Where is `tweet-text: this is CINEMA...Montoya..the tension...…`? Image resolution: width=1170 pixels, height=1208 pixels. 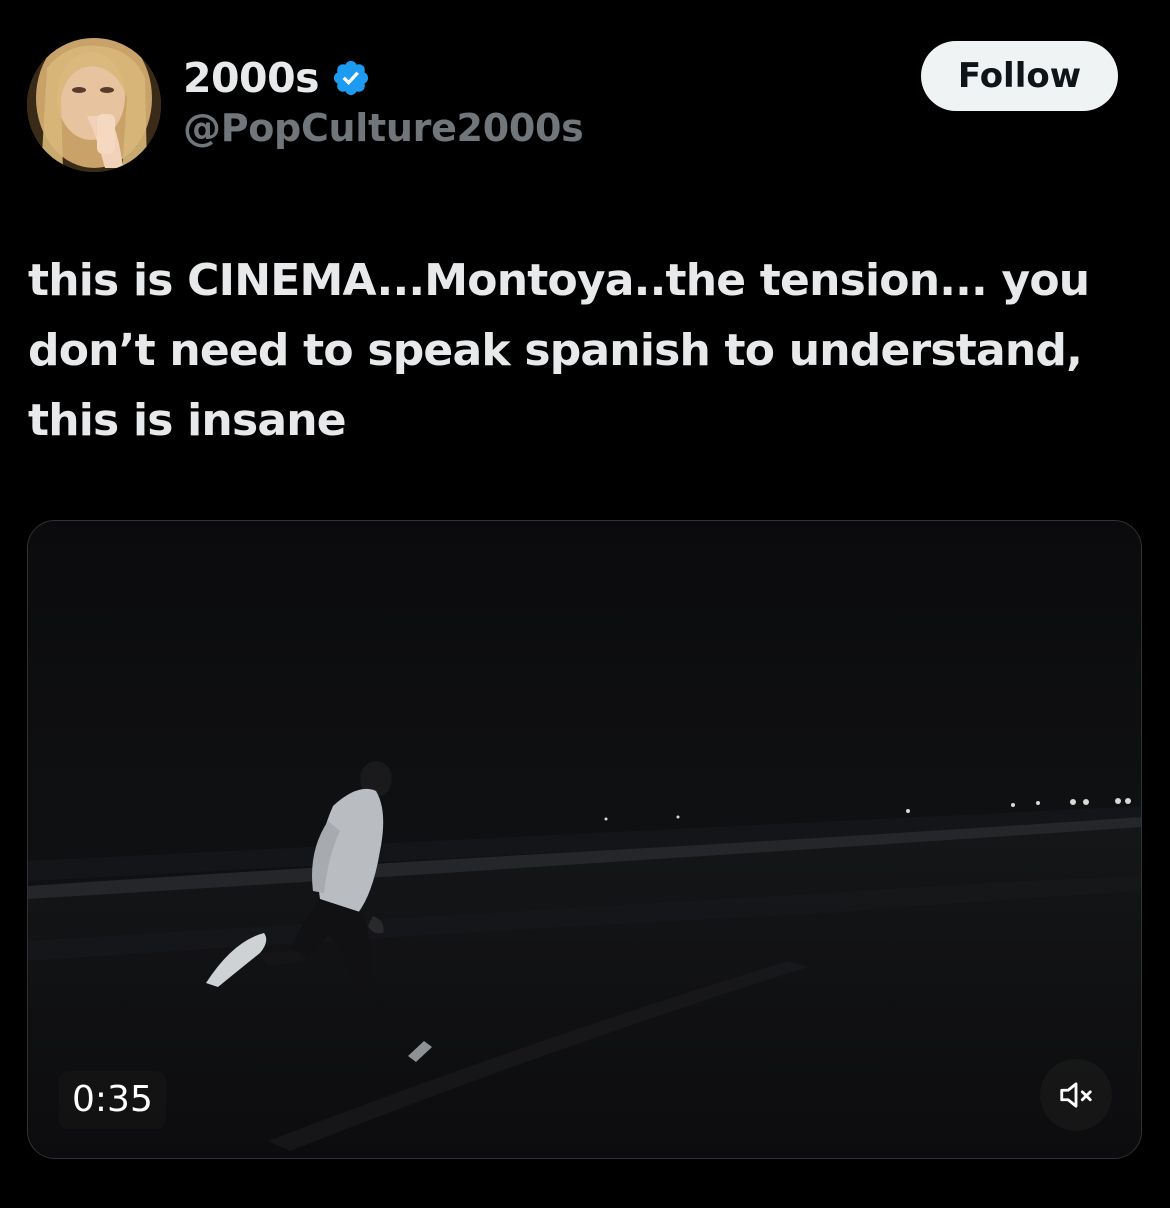
tweet-text: this is CINEMA...Montoya..the tension...… is located at coordinates (559, 350).